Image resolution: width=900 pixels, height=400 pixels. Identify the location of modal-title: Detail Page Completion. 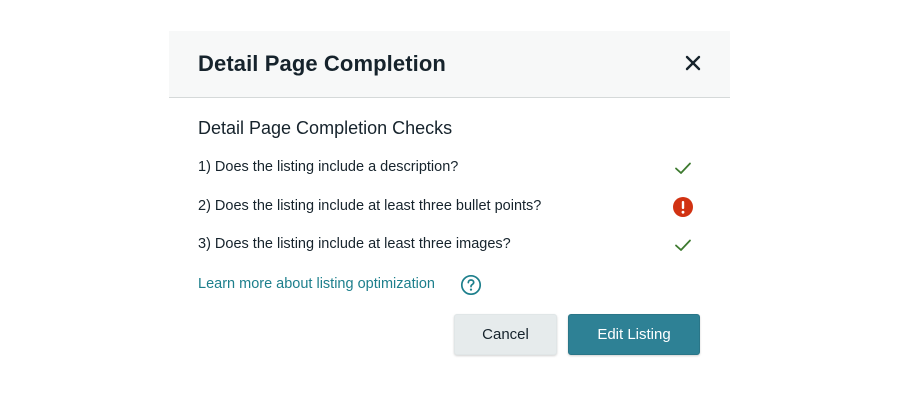
(322, 63).